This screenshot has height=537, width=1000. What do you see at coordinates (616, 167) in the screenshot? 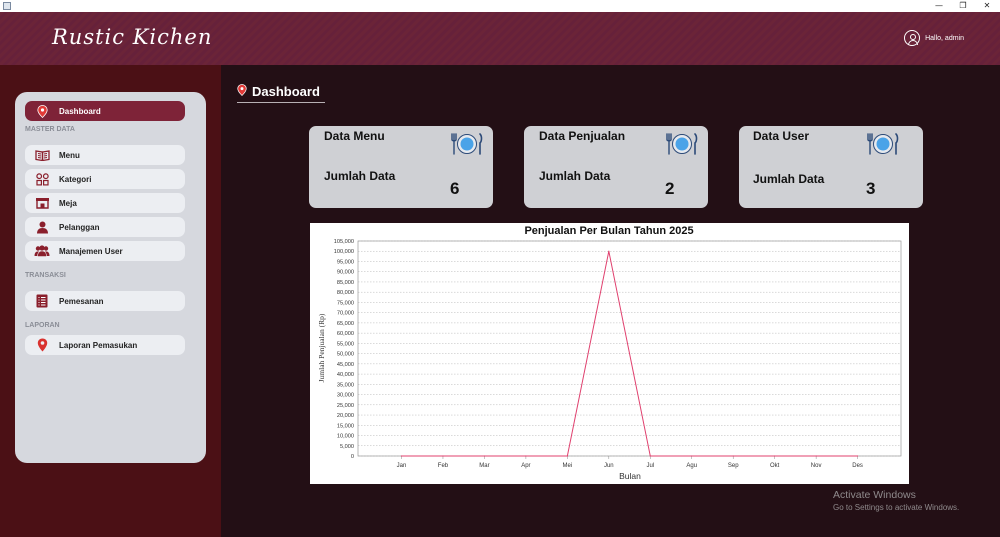
I see `card-data-penjualan: Data Penjualan Jumlah Data 2` at bounding box center [616, 167].